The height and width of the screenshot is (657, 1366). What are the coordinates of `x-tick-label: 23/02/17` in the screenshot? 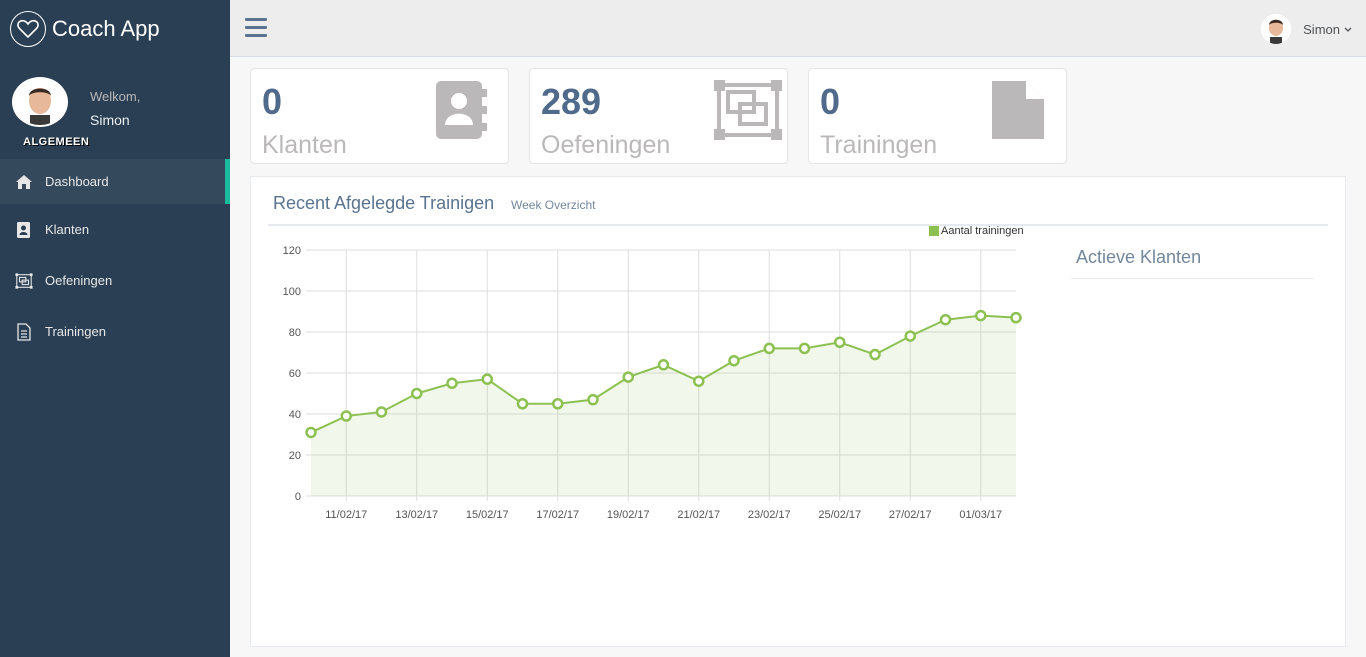 It's located at (769, 515).